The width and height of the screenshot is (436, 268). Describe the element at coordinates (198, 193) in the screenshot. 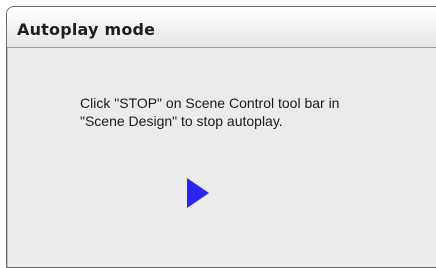

I see `play-icon` at that location.